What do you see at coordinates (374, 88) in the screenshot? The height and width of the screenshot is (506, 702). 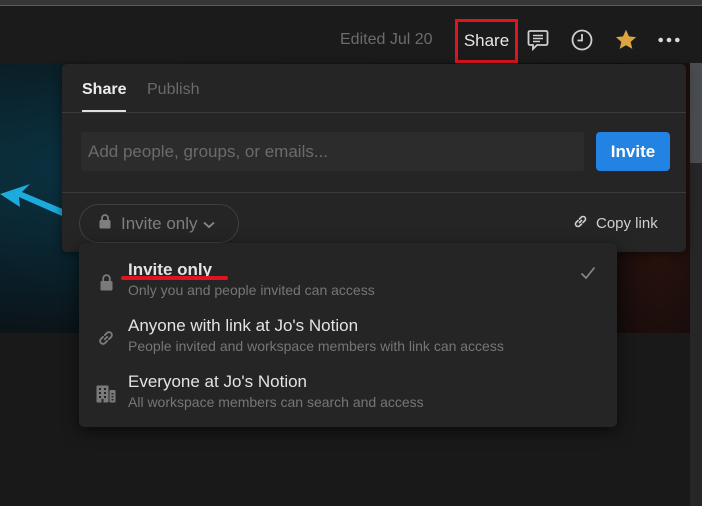 I see `share-tabs: Share Publish` at bounding box center [374, 88].